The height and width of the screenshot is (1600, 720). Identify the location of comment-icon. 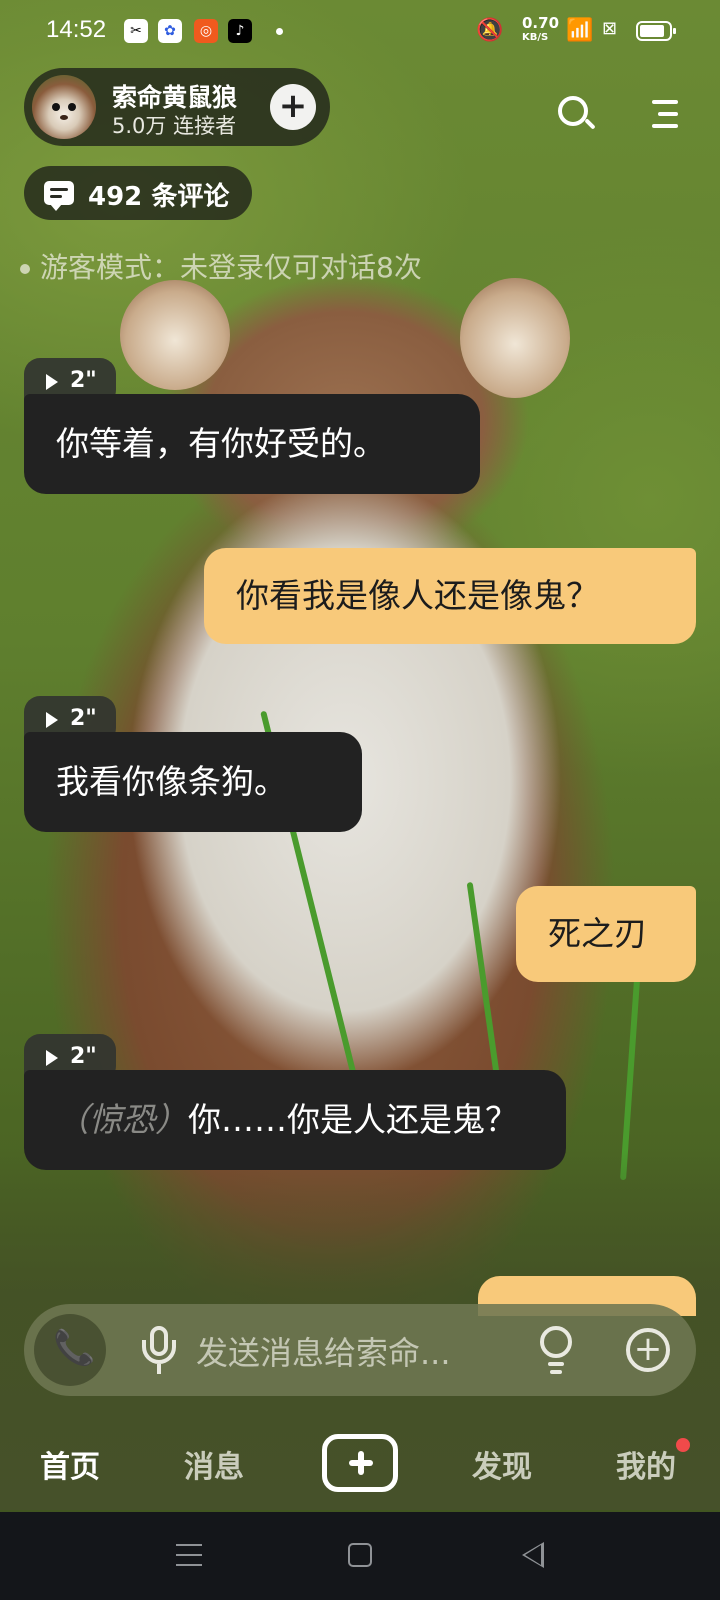
(59, 196).